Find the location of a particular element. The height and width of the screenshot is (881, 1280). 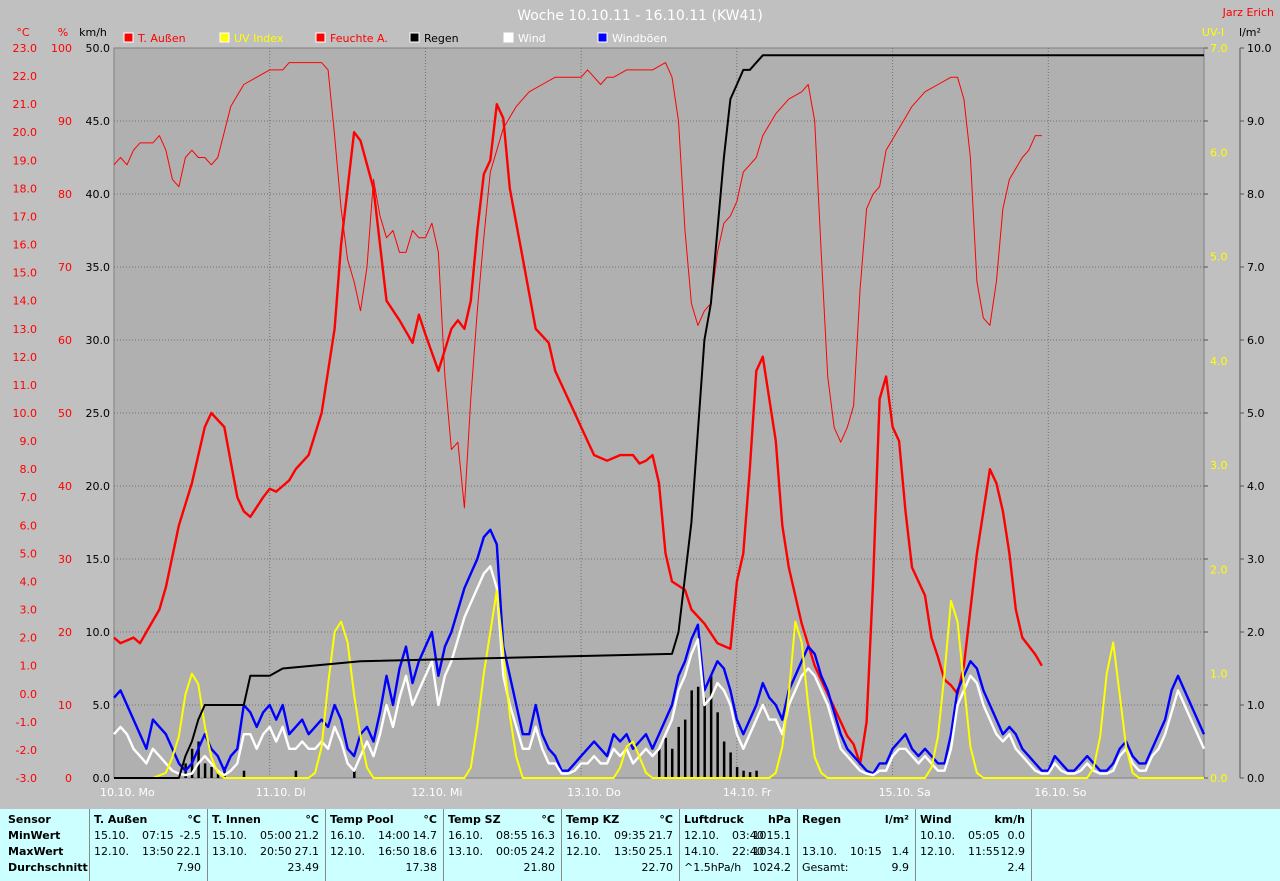

temp-tick-label: -1.0 is located at coordinates (26, 722).